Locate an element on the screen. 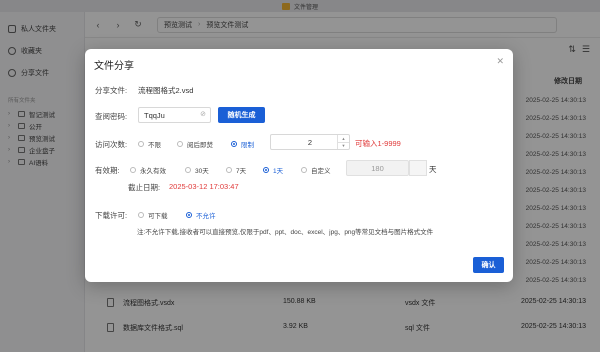 Image resolution: width=600 pixels, height=352 pixels. radio-label: 可下载 is located at coordinates (158, 216).